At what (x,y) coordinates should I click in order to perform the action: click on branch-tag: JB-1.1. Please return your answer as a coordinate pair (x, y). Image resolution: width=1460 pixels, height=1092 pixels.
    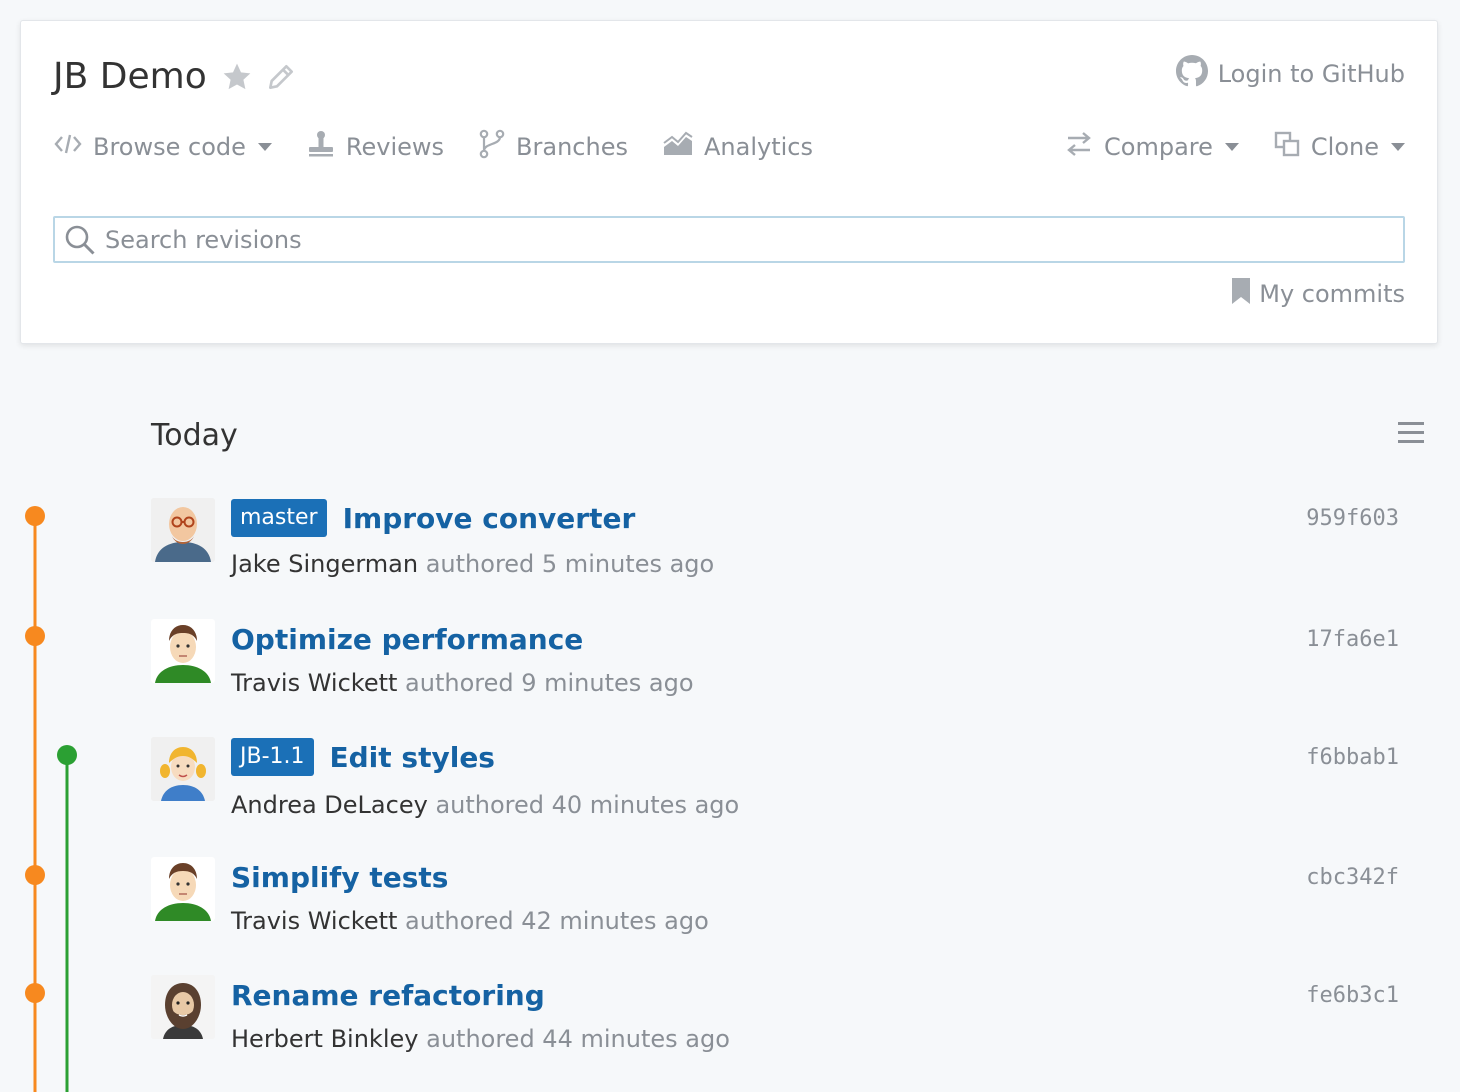
    Looking at the image, I should click on (272, 757).